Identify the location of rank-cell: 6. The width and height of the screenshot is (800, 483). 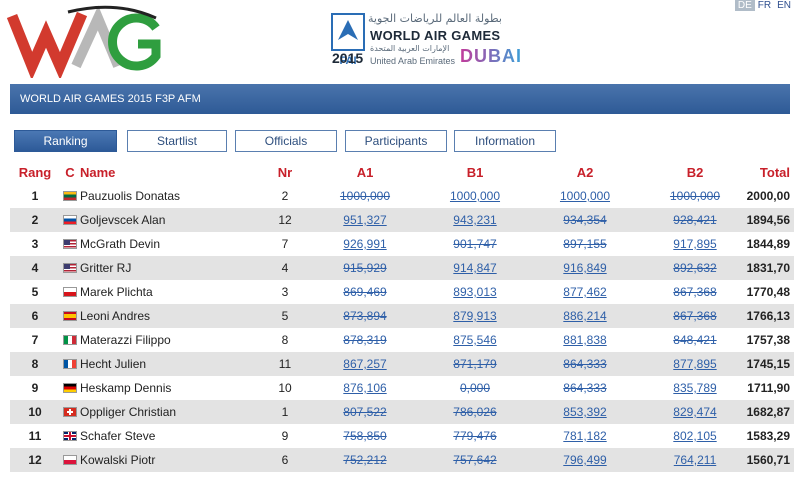
(35, 316).